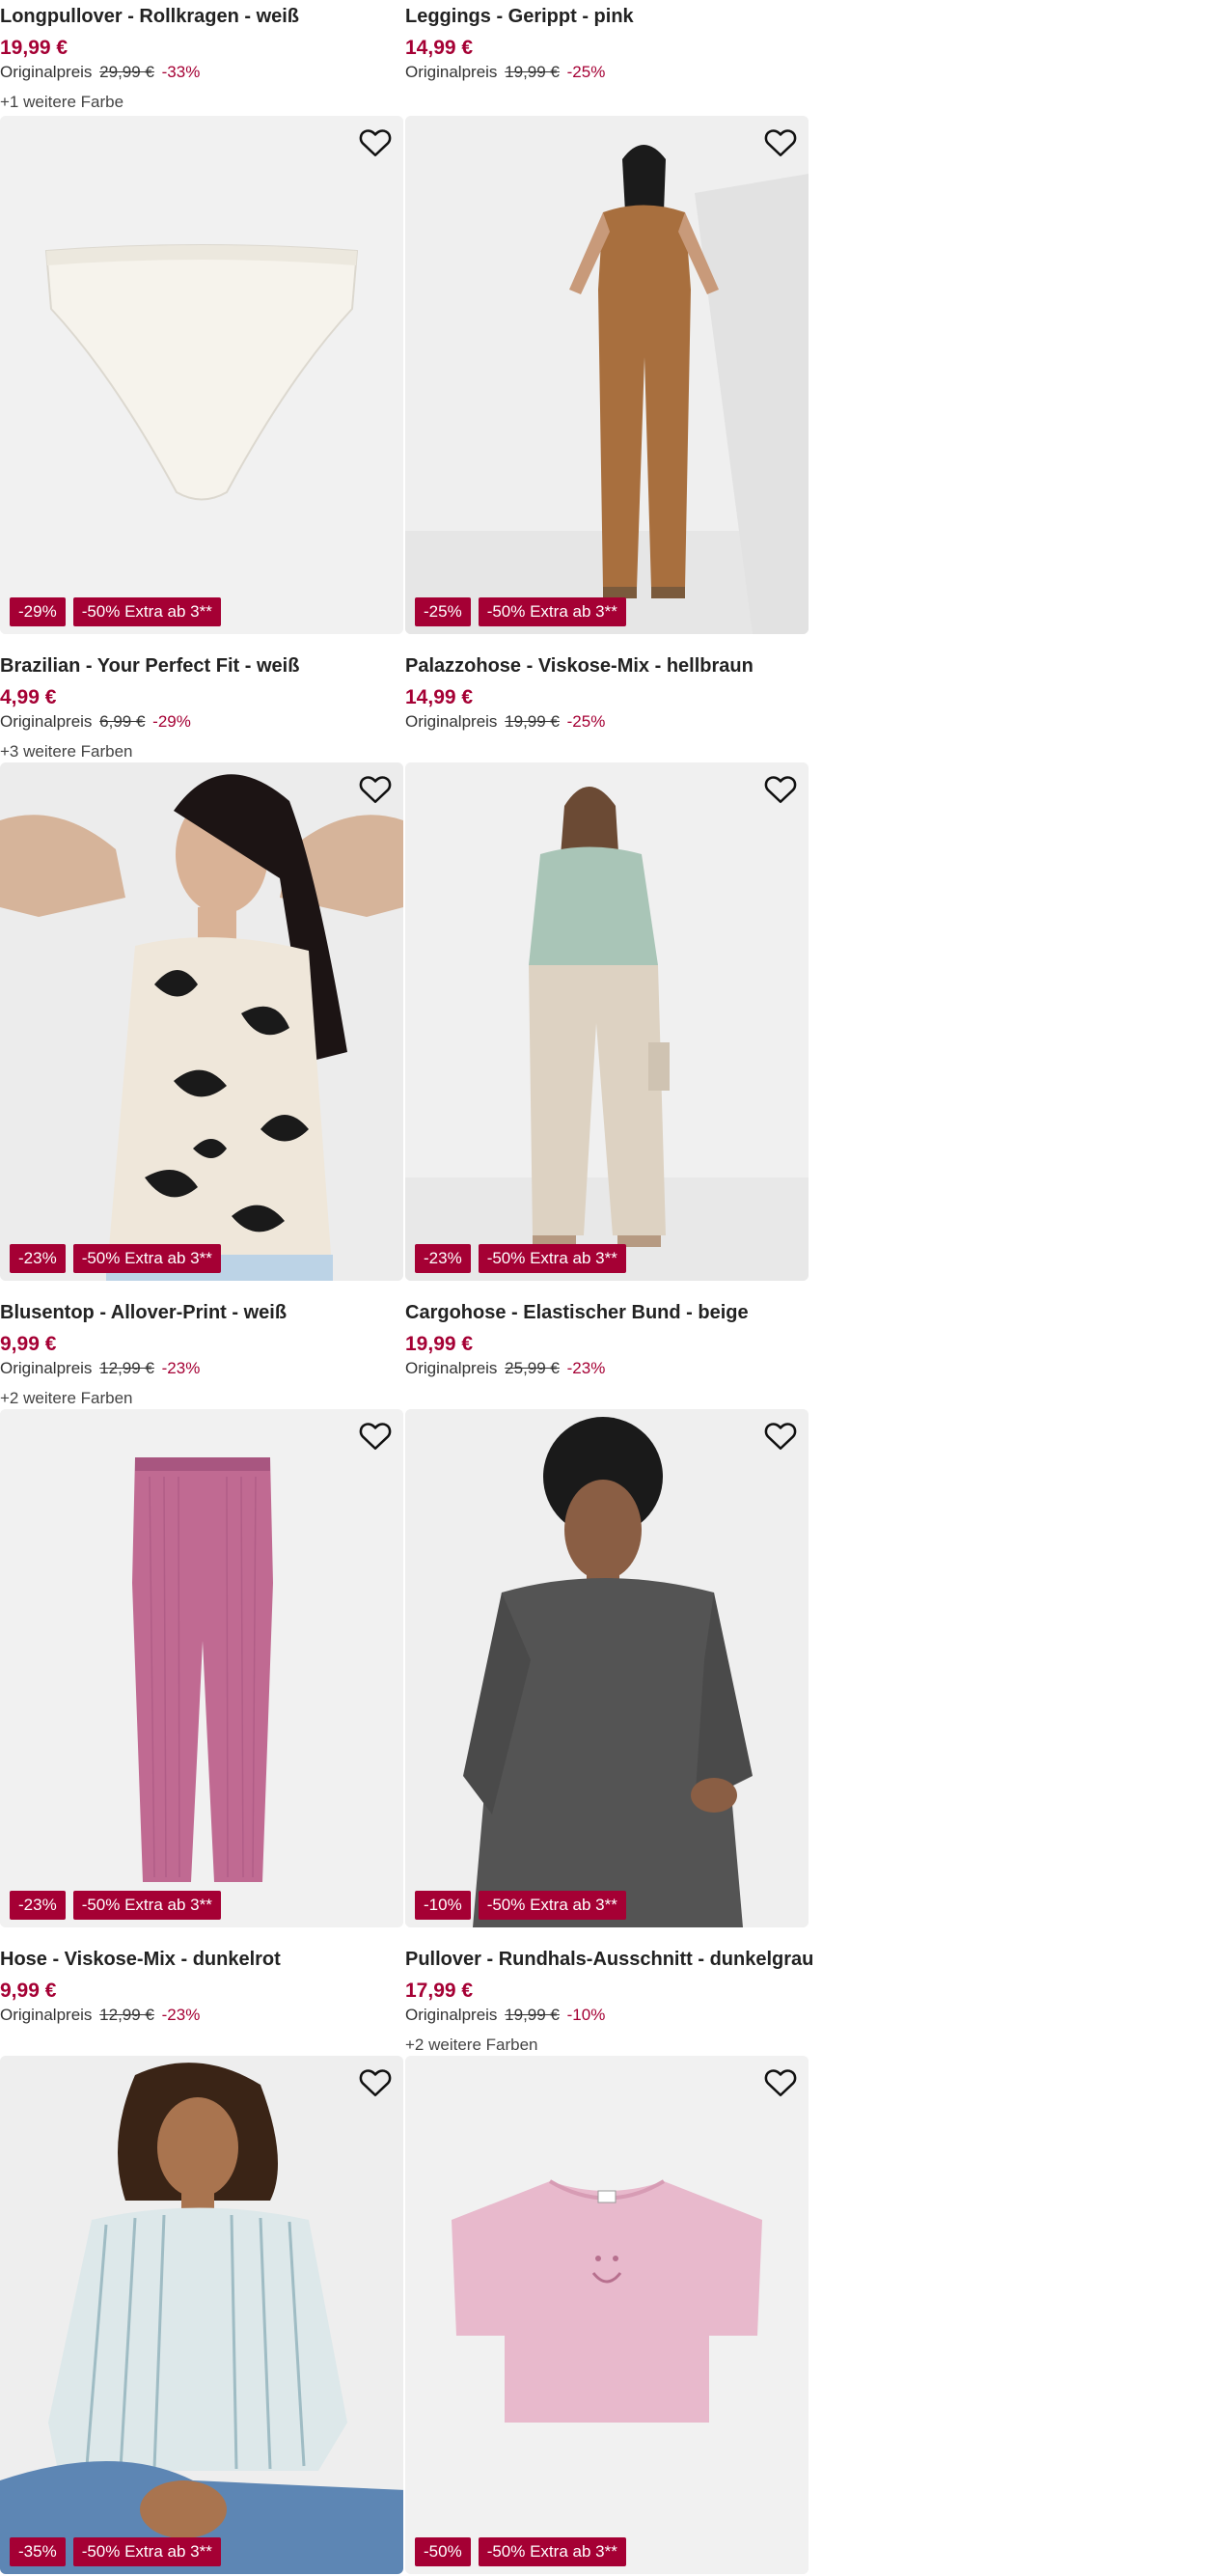 This screenshot has width=1206, height=2576. What do you see at coordinates (586, 72) in the screenshot?
I see `discount-percent: -25%` at bounding box center [586, 72].